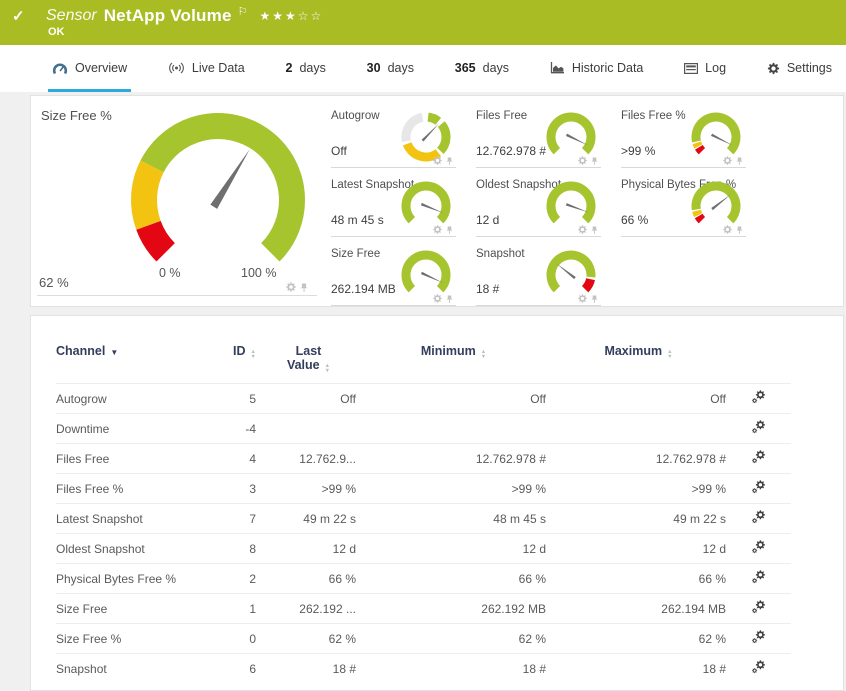 Image resolution: width=846 pixels, height=691 pixels. What do you see at coordinates (557, 68) in the screenshot?
I see `area-chart-icon` at bounding box center [557, 68].